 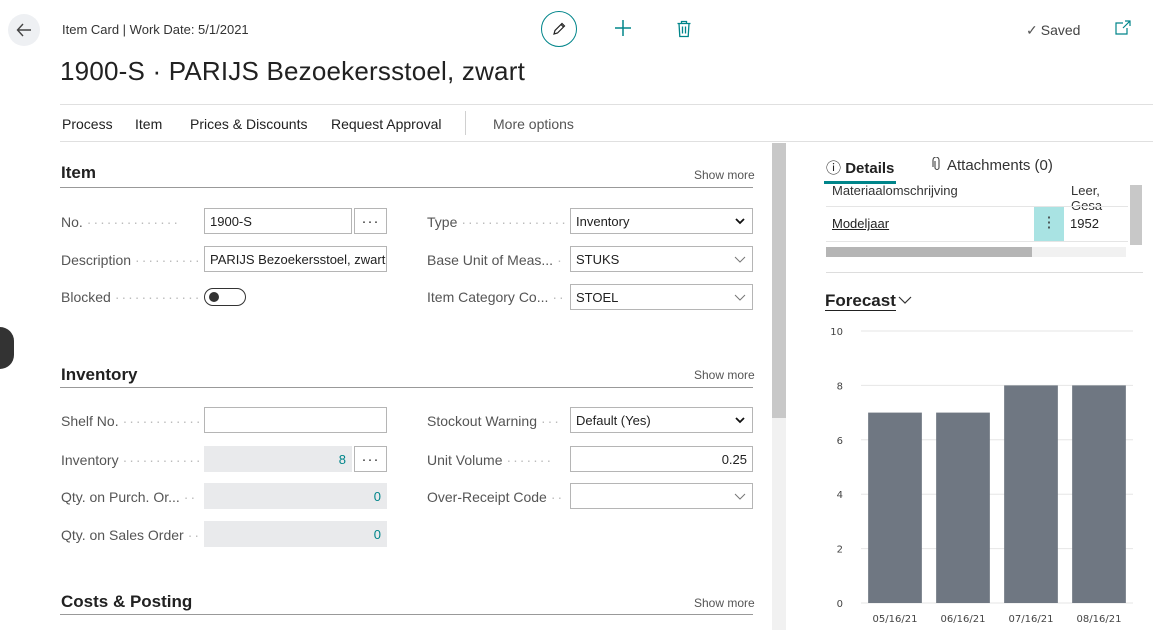 What do you see at coordinates (1031, 619) in the screenshot?
I see `x-tick-label: 07/16/21` at bounding box center [1031, 619].